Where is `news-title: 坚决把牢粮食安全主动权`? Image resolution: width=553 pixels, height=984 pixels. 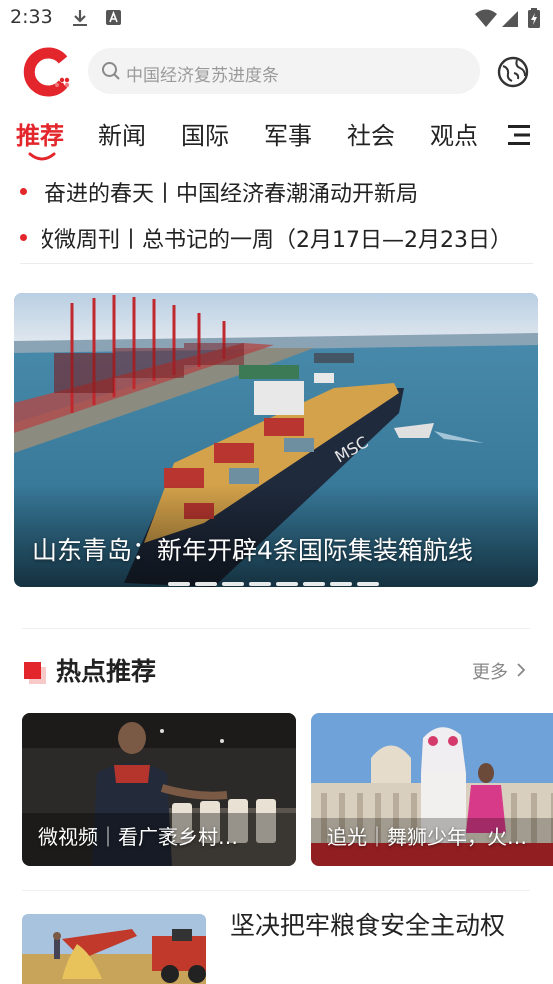
news-title: 坚决把牢粮食安全主动权 is located at coordinates (380, 926).